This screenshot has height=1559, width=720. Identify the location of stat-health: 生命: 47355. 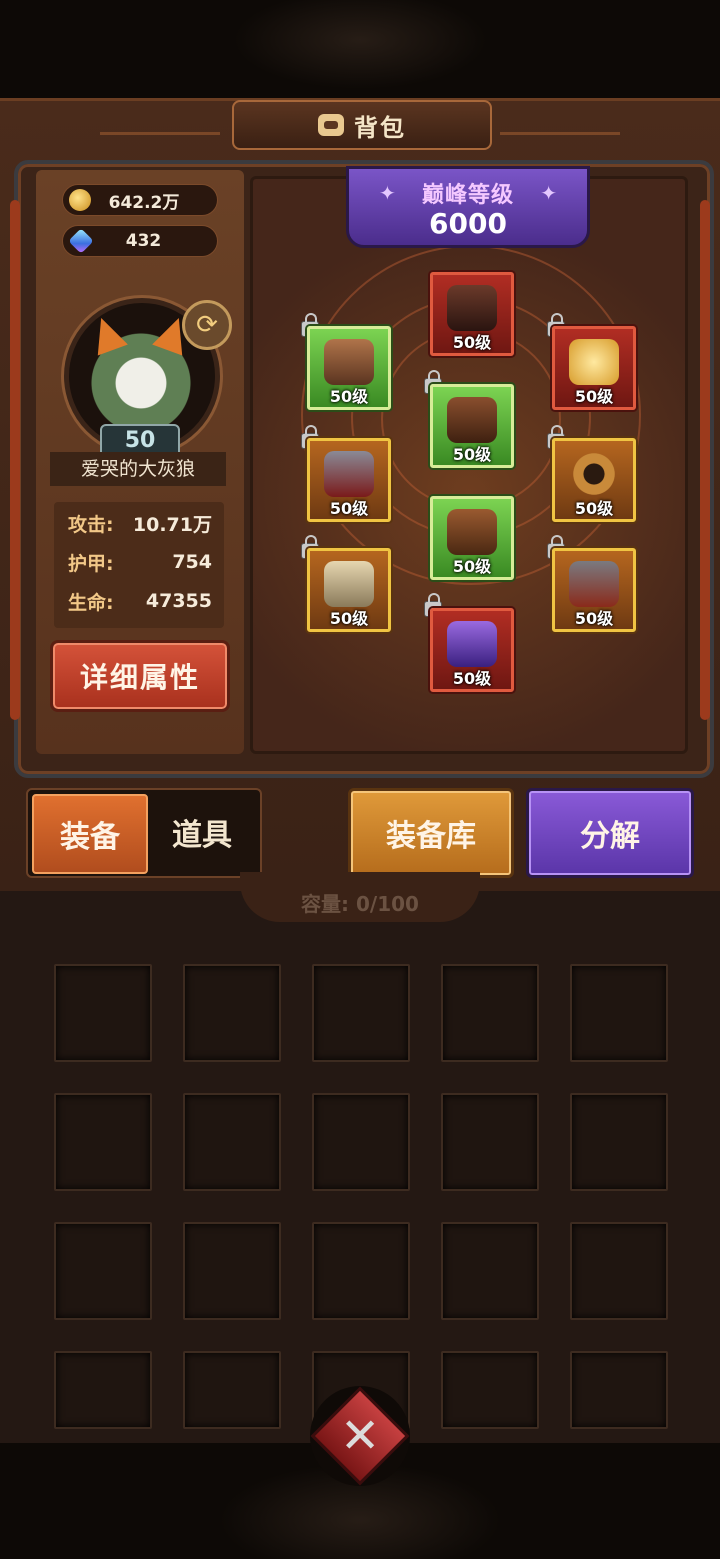
(140, 602).